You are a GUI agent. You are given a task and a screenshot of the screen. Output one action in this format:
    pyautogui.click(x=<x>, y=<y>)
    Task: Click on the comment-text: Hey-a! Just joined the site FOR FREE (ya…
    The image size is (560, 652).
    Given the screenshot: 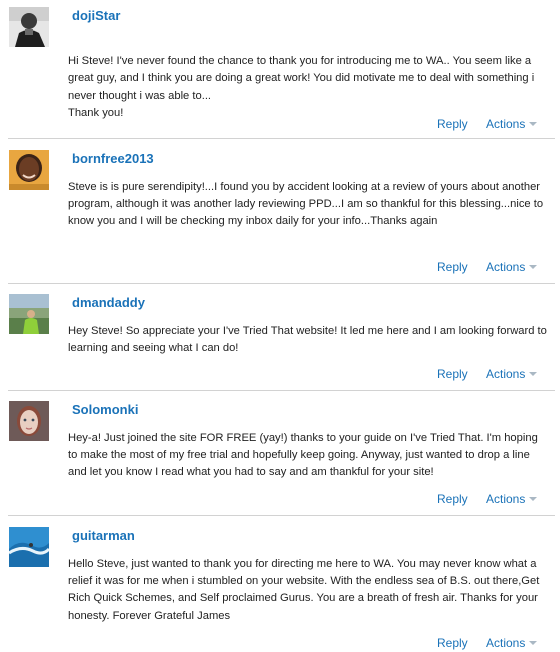 What is the action you would take?
    pyautogui.click(x=303, y=455)
    